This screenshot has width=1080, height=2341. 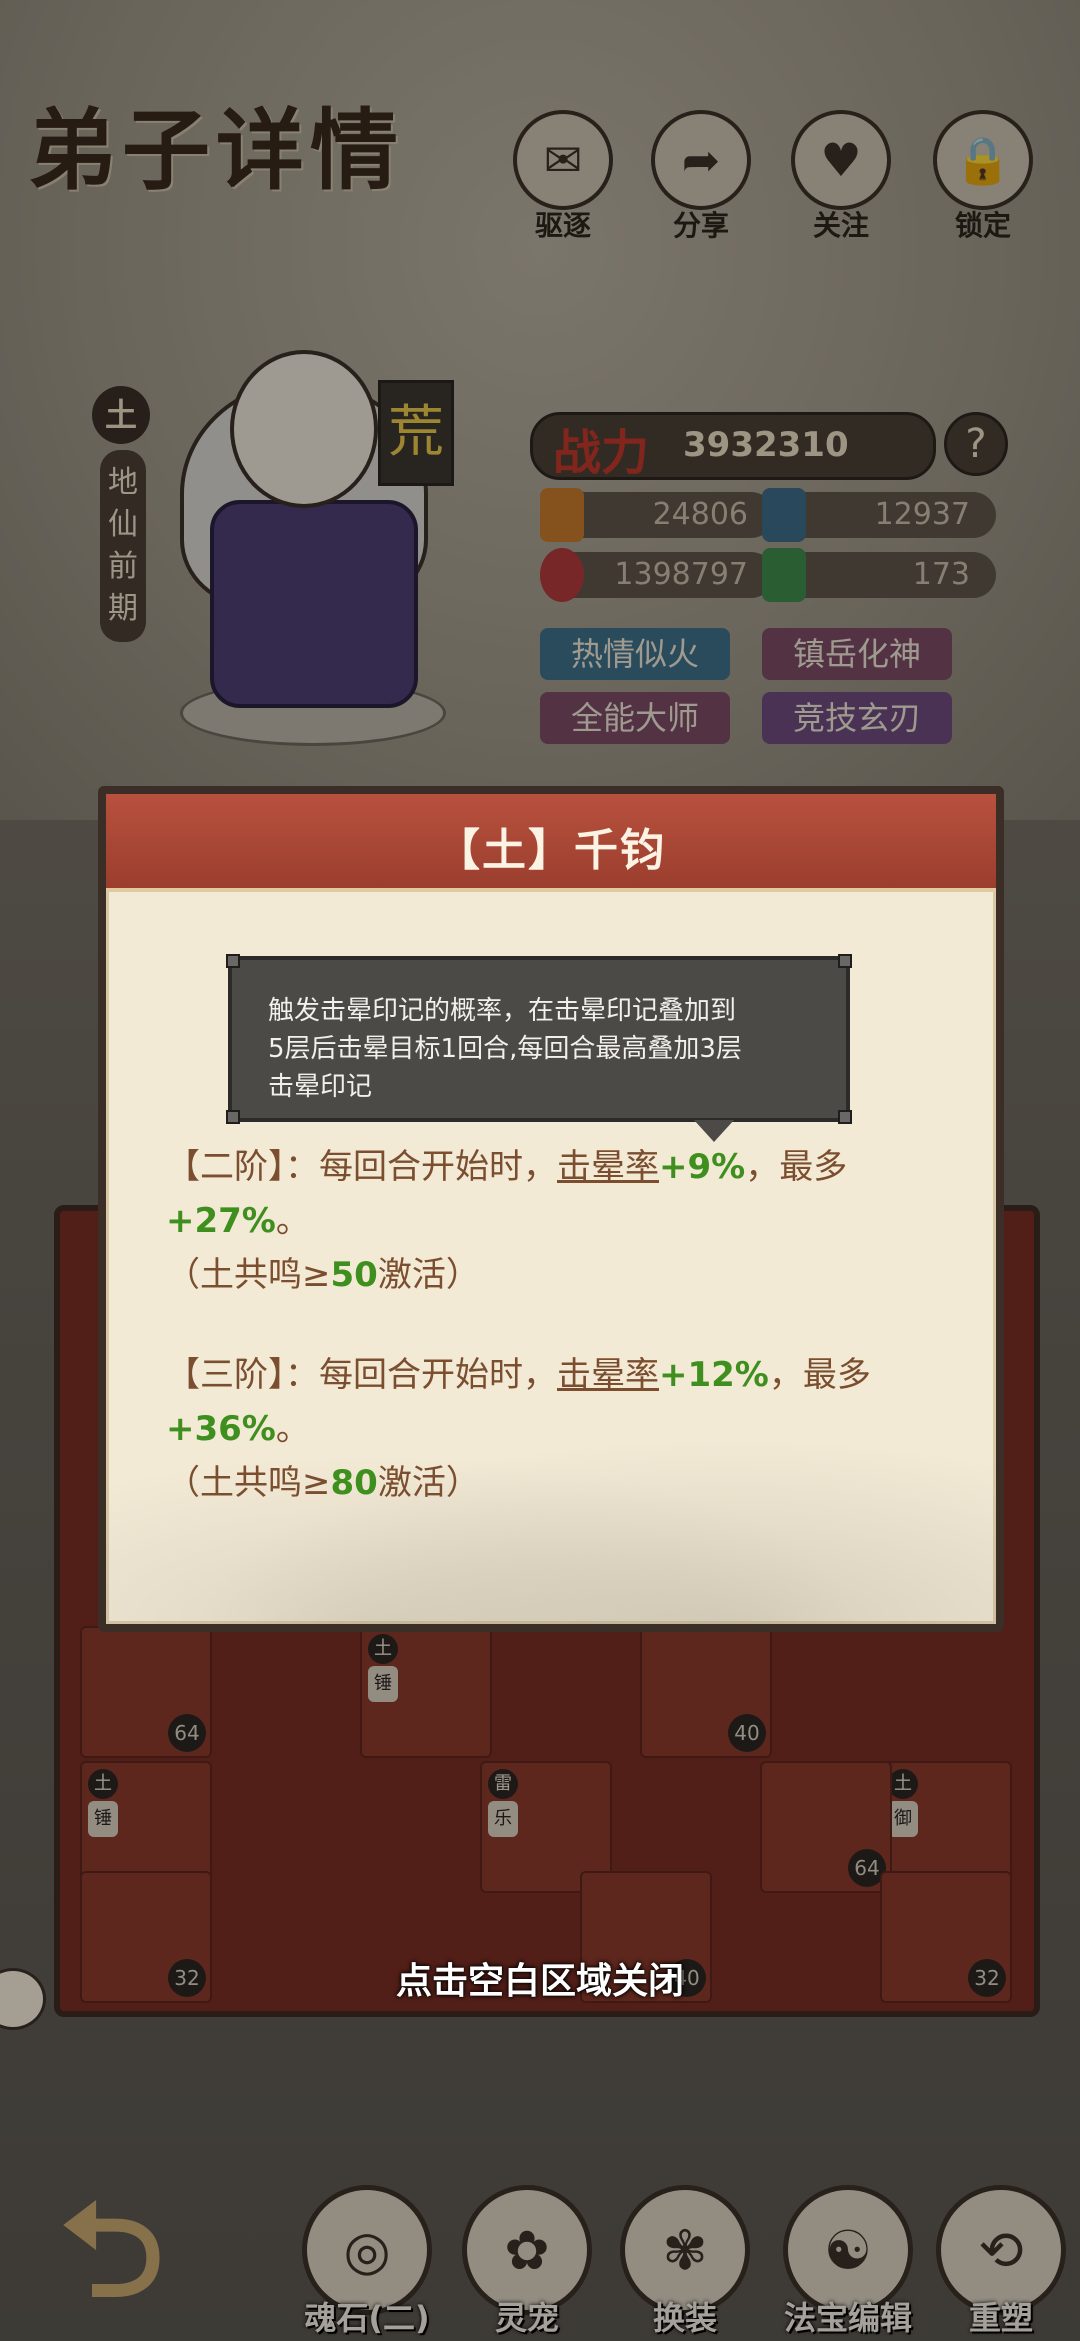 I want to click on tooltip-arrow, so click(x=714, y=1131).